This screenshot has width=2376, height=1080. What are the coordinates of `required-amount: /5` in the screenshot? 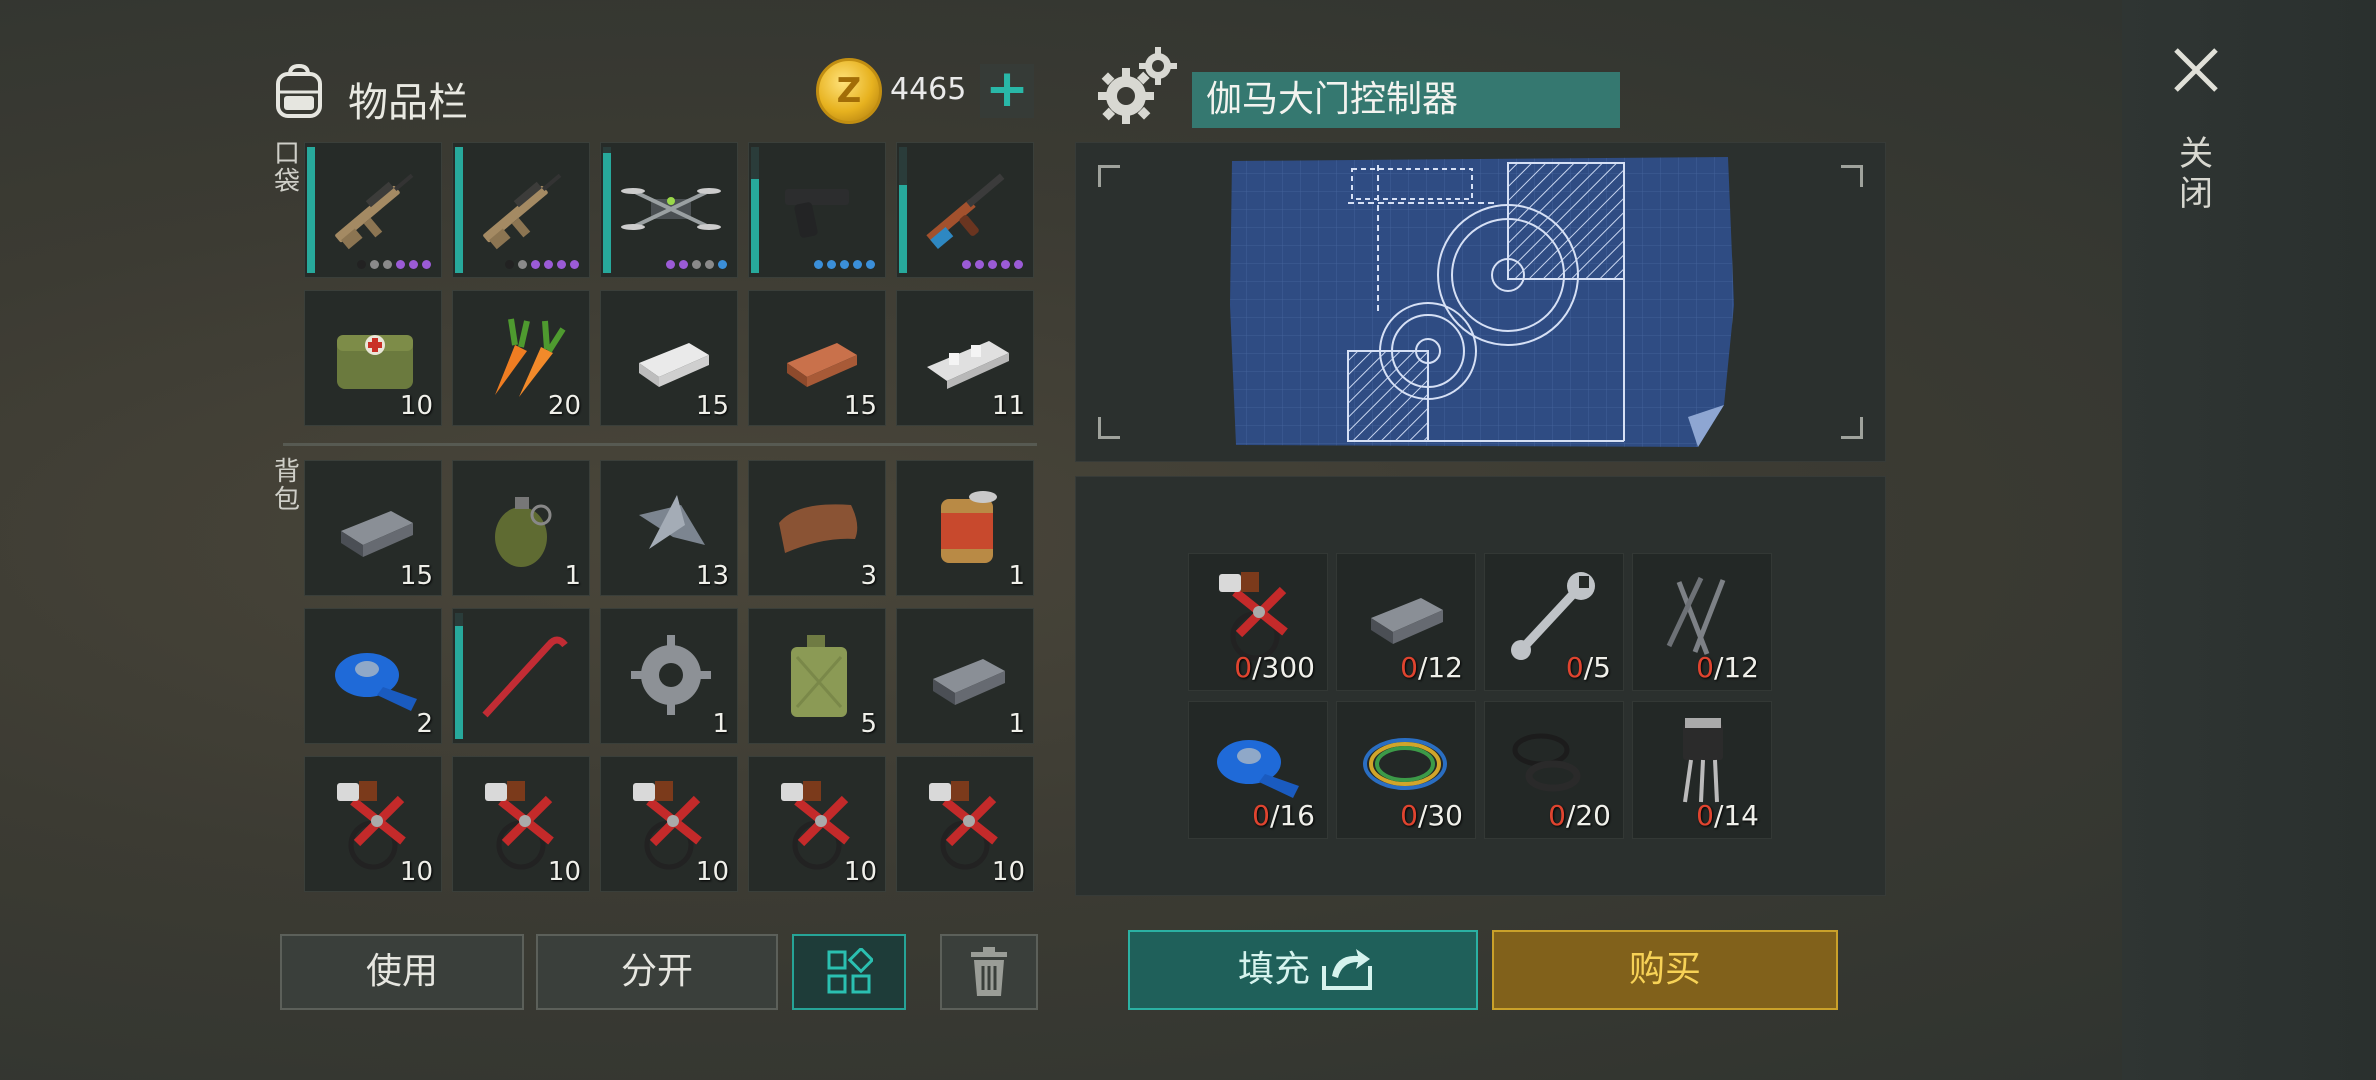 It's located at (1597, 667).